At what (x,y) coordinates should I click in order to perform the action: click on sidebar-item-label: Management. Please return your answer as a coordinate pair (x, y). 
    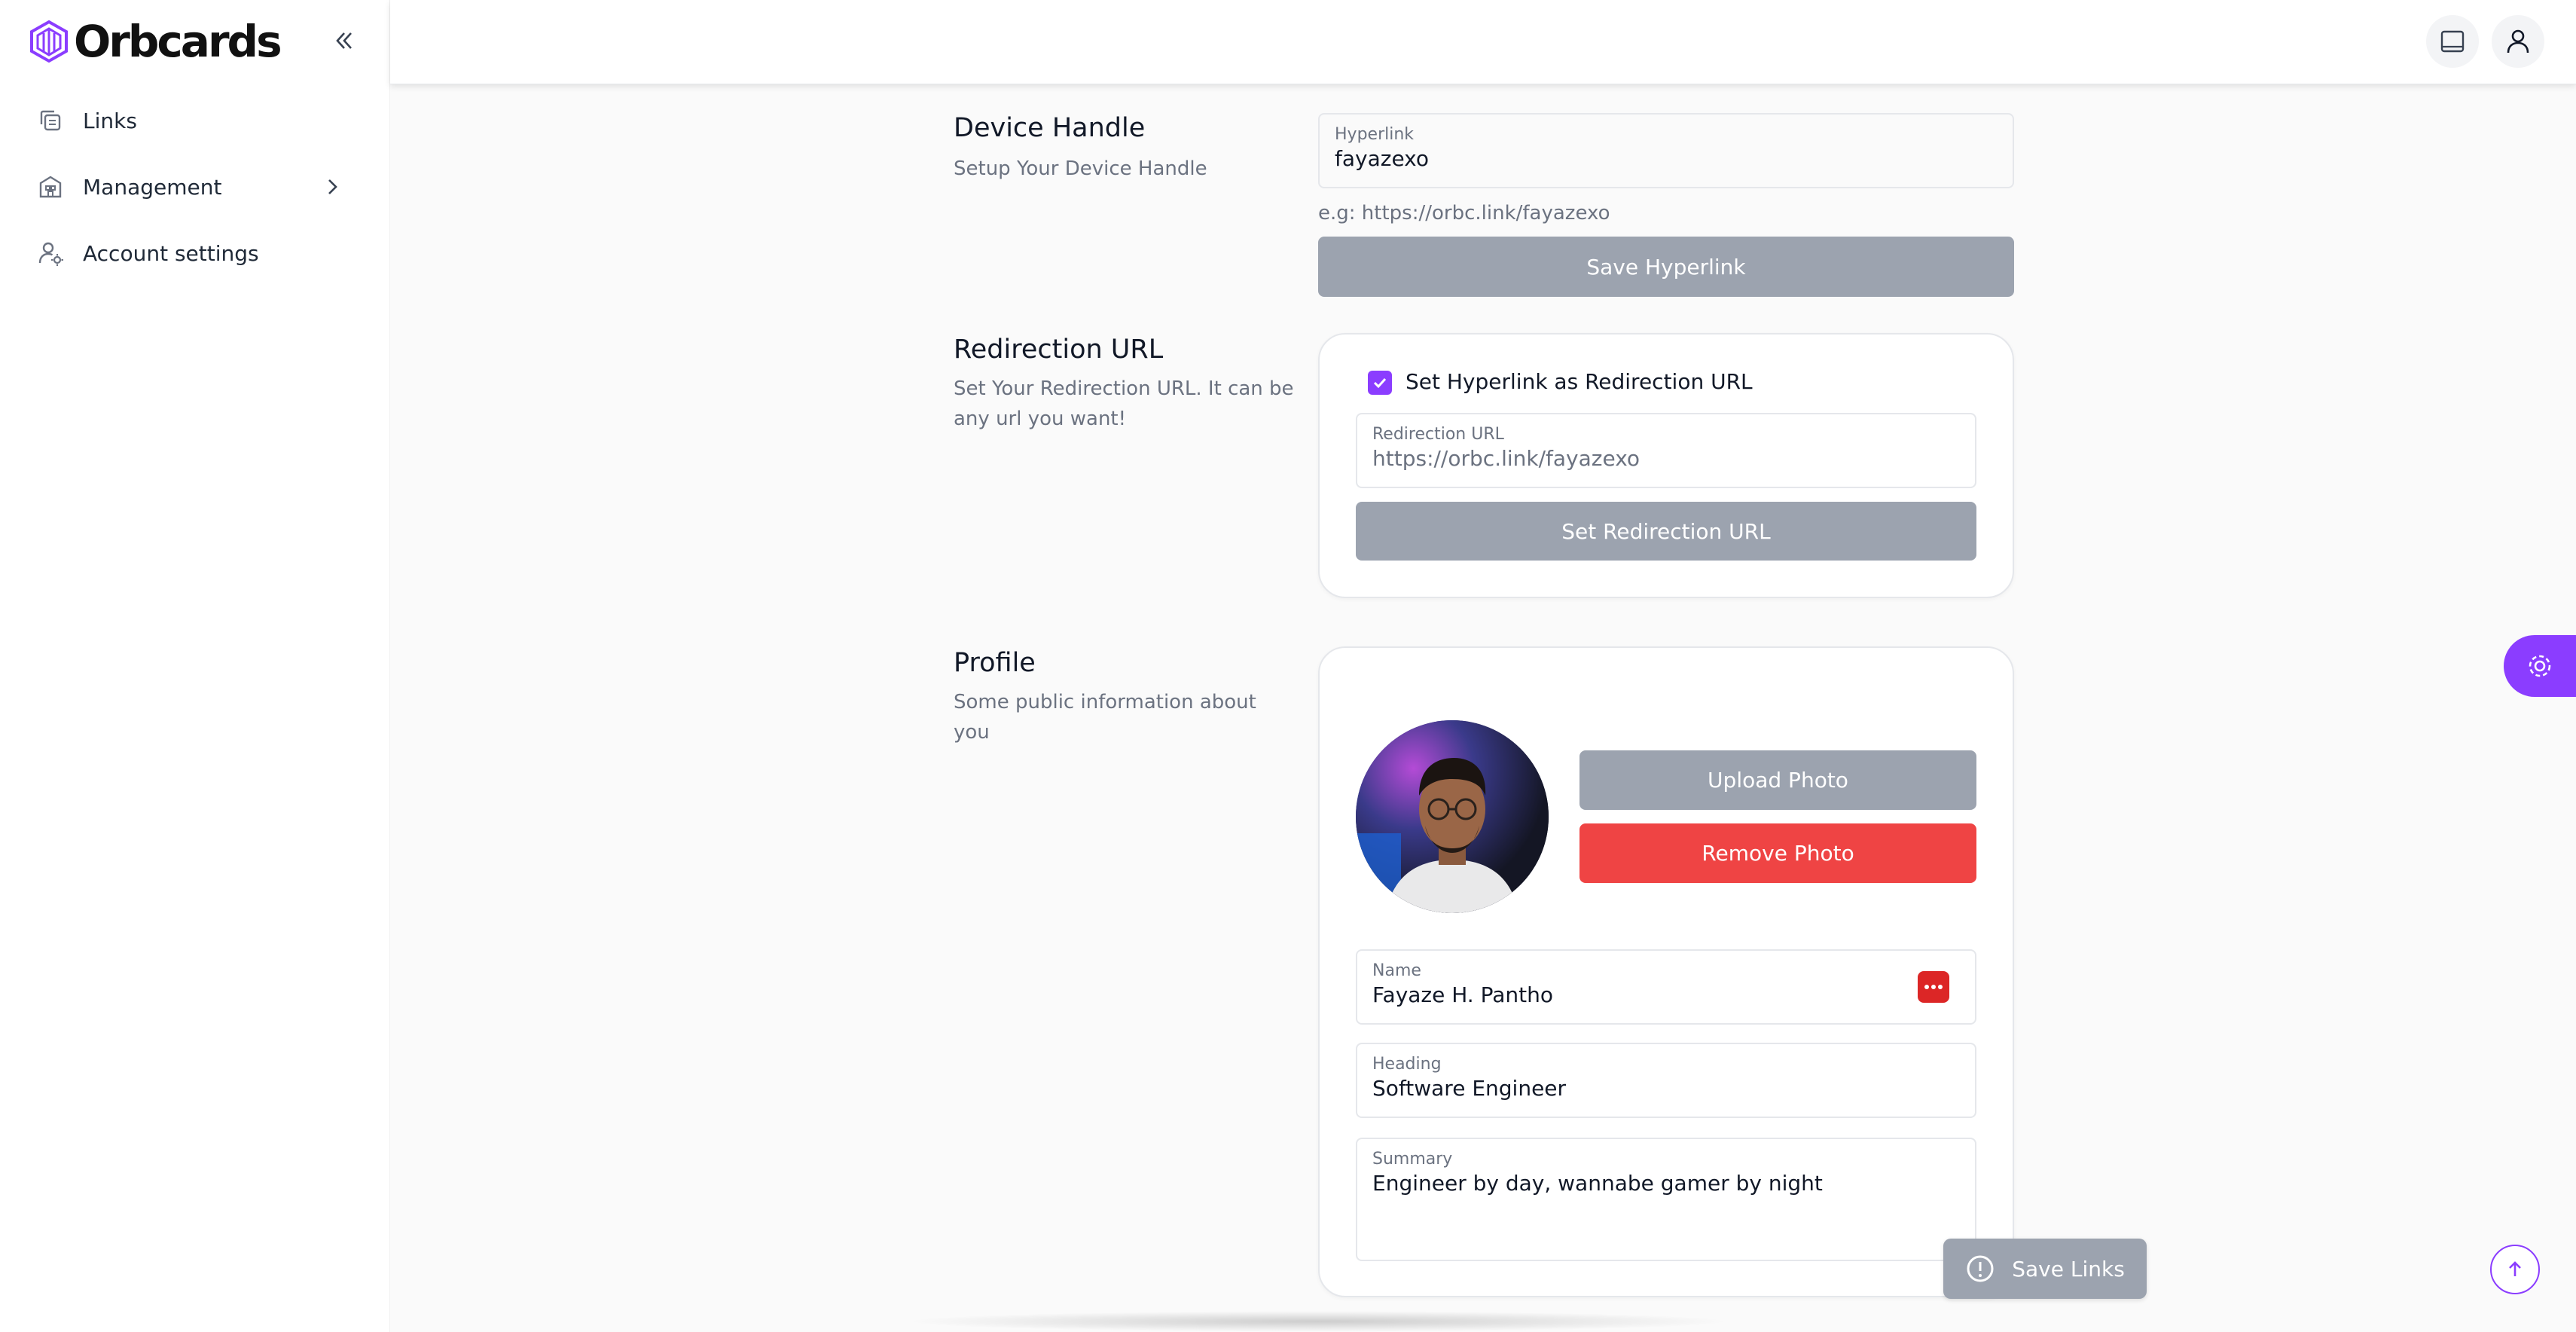
    Looking at the image, I should click on (152, 187).